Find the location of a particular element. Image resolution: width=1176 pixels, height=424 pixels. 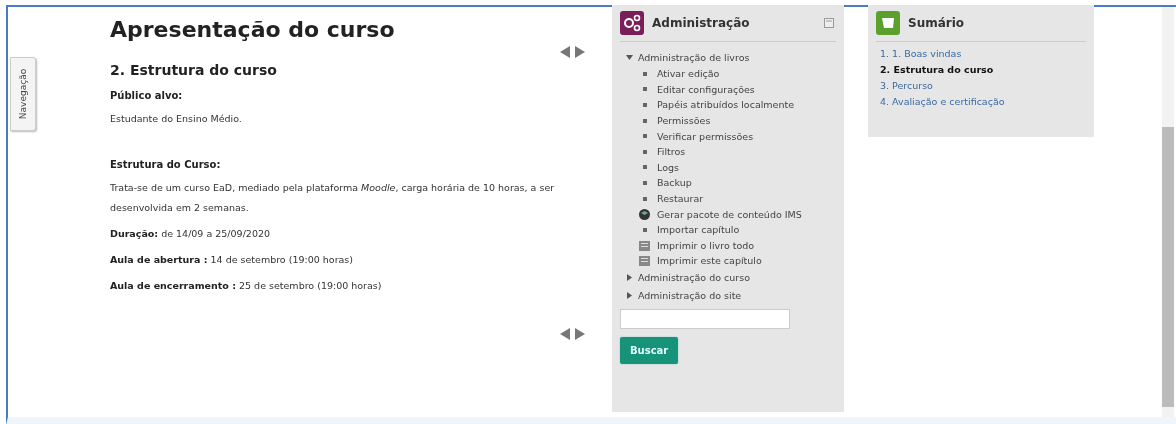

gears-icon is located at coordinates (632, 23).